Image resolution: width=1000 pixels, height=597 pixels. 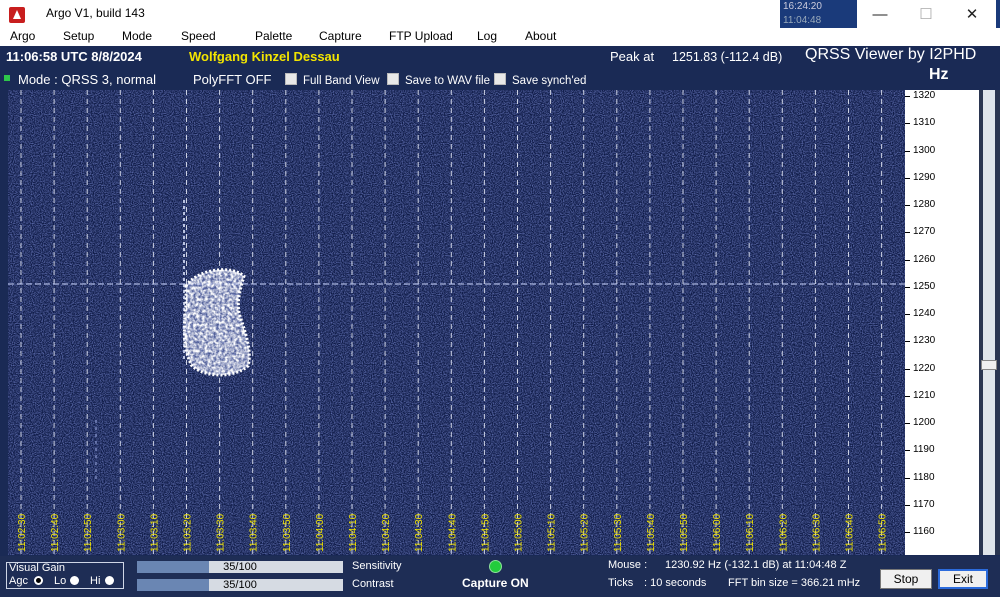 What do you see at coordinates (924, 150) in the screenshot?
I see `freq-tick-label: 1300` at bounding box center [924, 150].